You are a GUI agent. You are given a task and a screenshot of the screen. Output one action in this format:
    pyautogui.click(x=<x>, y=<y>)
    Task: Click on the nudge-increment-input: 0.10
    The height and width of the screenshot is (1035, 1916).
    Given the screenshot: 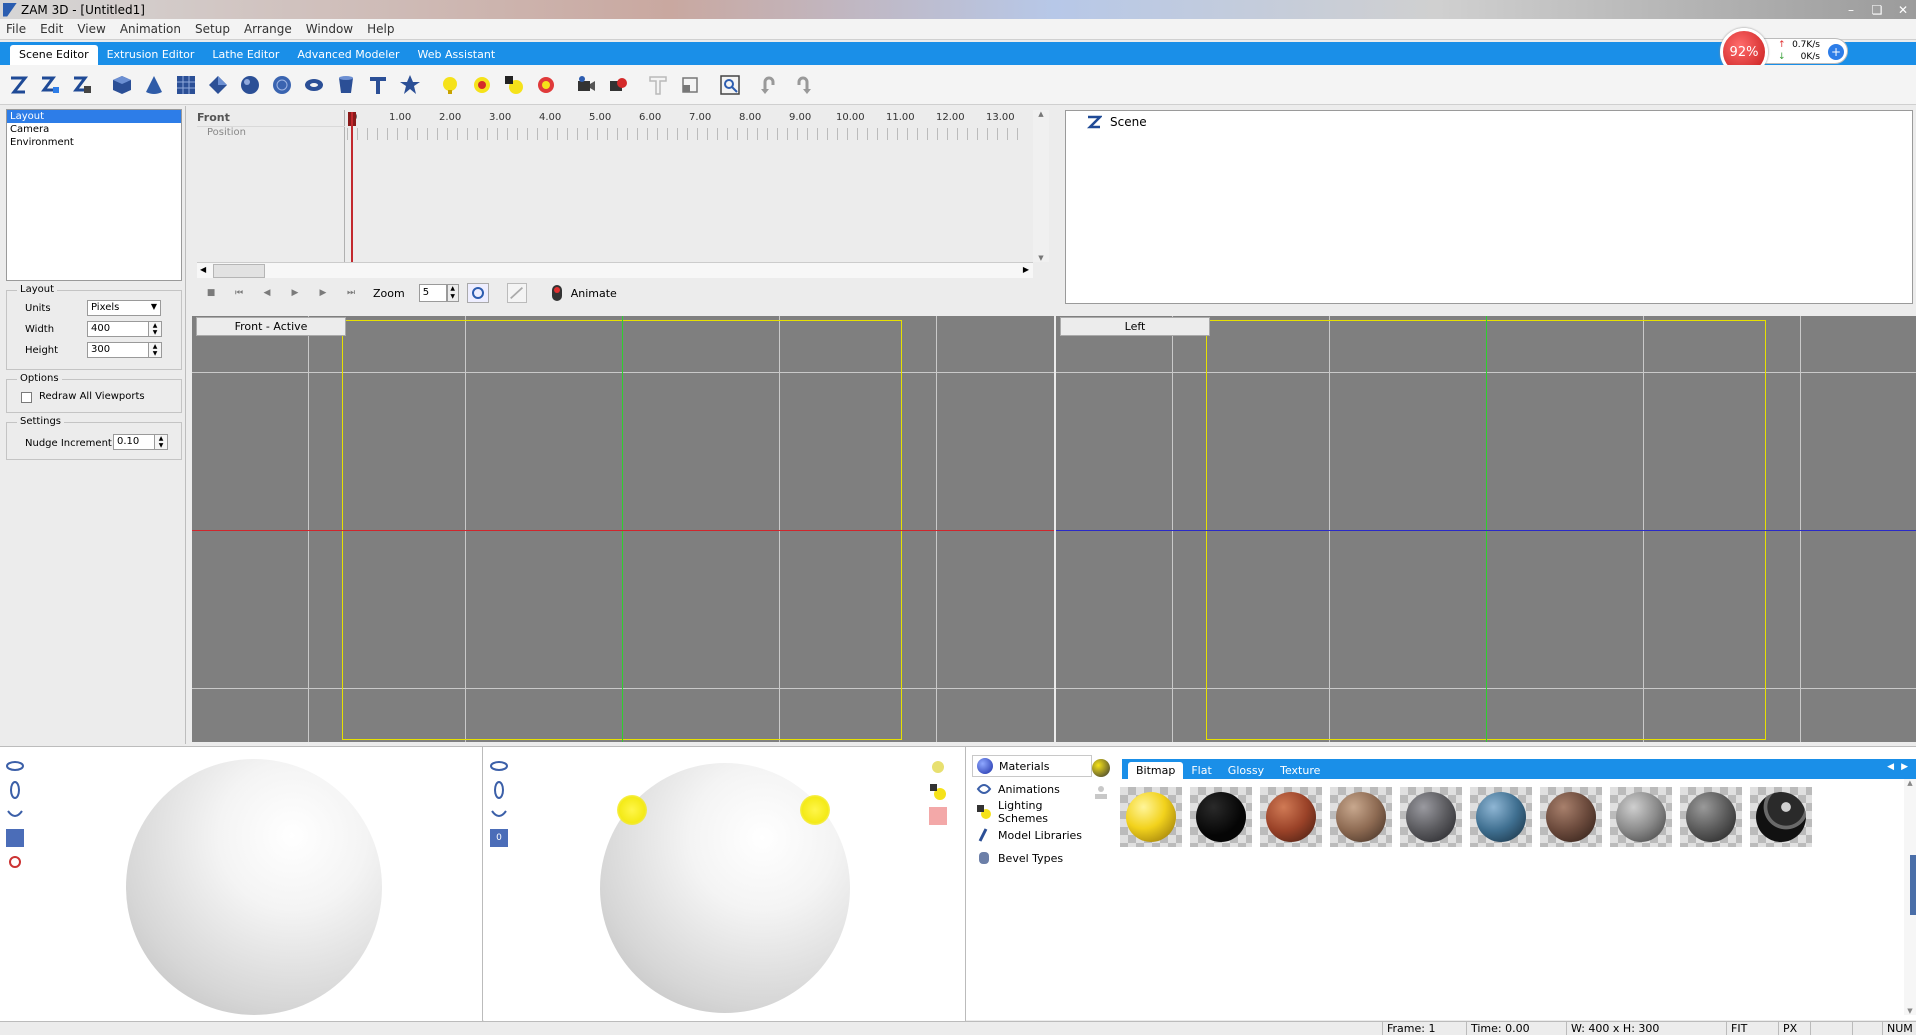 What is the action you would take?
    pyautogui.click(x=134, y=442)
    